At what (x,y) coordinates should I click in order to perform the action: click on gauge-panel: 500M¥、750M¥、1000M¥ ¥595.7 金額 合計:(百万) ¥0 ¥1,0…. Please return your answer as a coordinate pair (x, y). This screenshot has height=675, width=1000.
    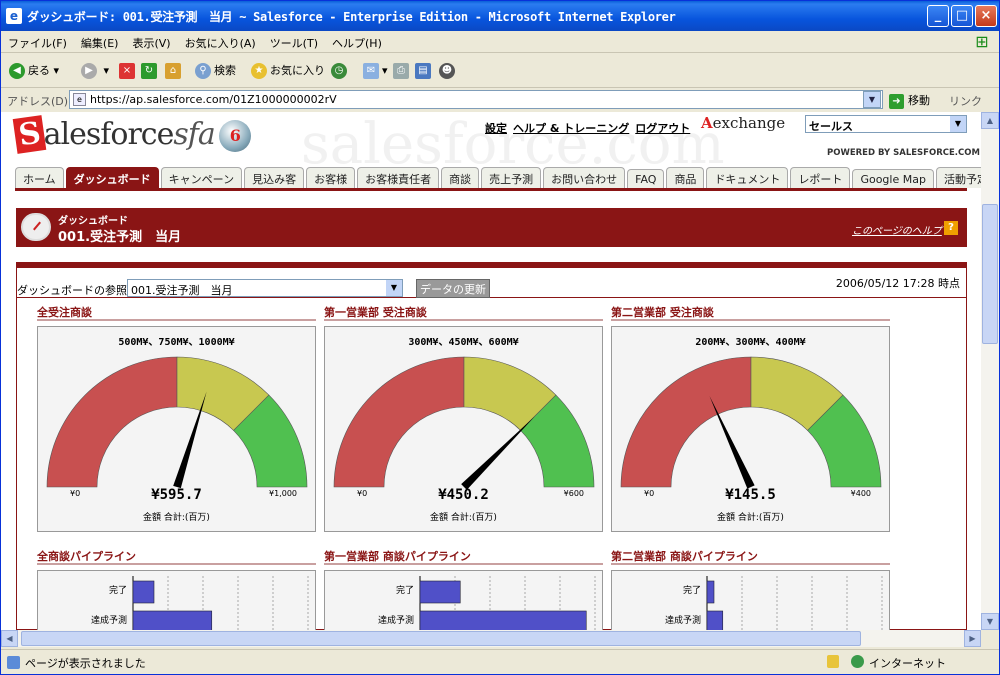
    Looking at the image, I should click on (176, 429).